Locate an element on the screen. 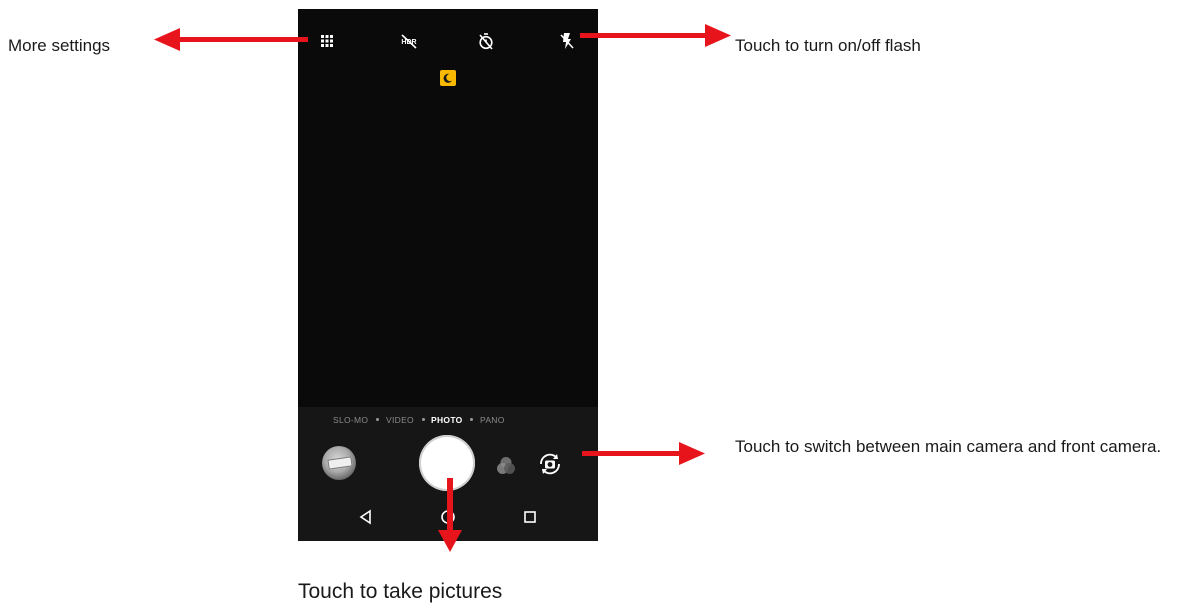 The width and height of the screenshot is (1178, 607). arrow-more-settings-shaft is located at coordinates (242, 39).